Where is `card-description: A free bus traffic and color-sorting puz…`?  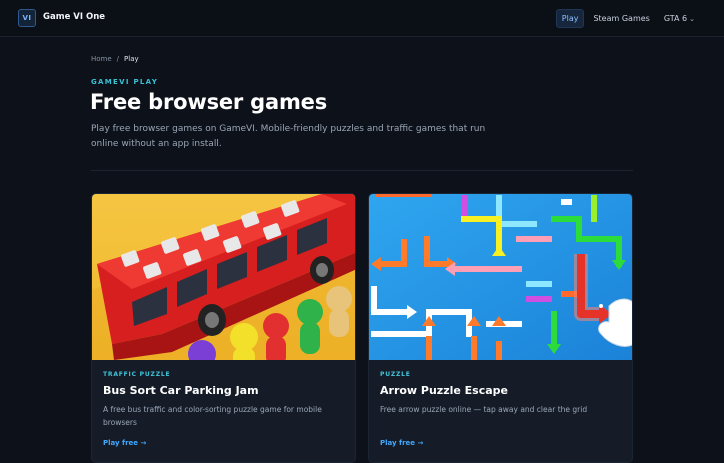 card-description: A free bus traffic and color-sorting puz… is located at coordinates (212, 416).